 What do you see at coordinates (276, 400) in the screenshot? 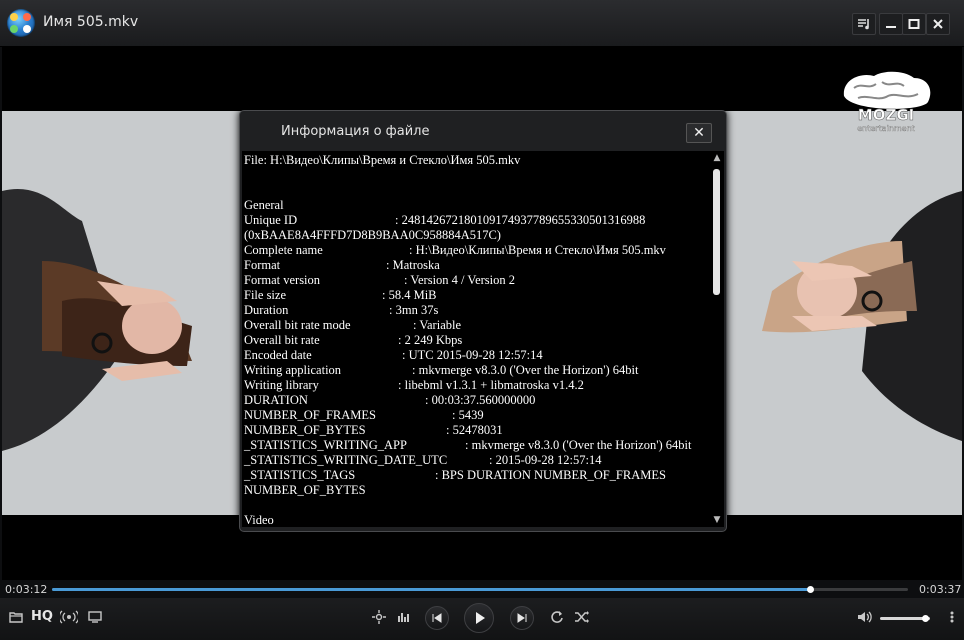
I see `info-label: DURATION` at bounding box center [276, 400].